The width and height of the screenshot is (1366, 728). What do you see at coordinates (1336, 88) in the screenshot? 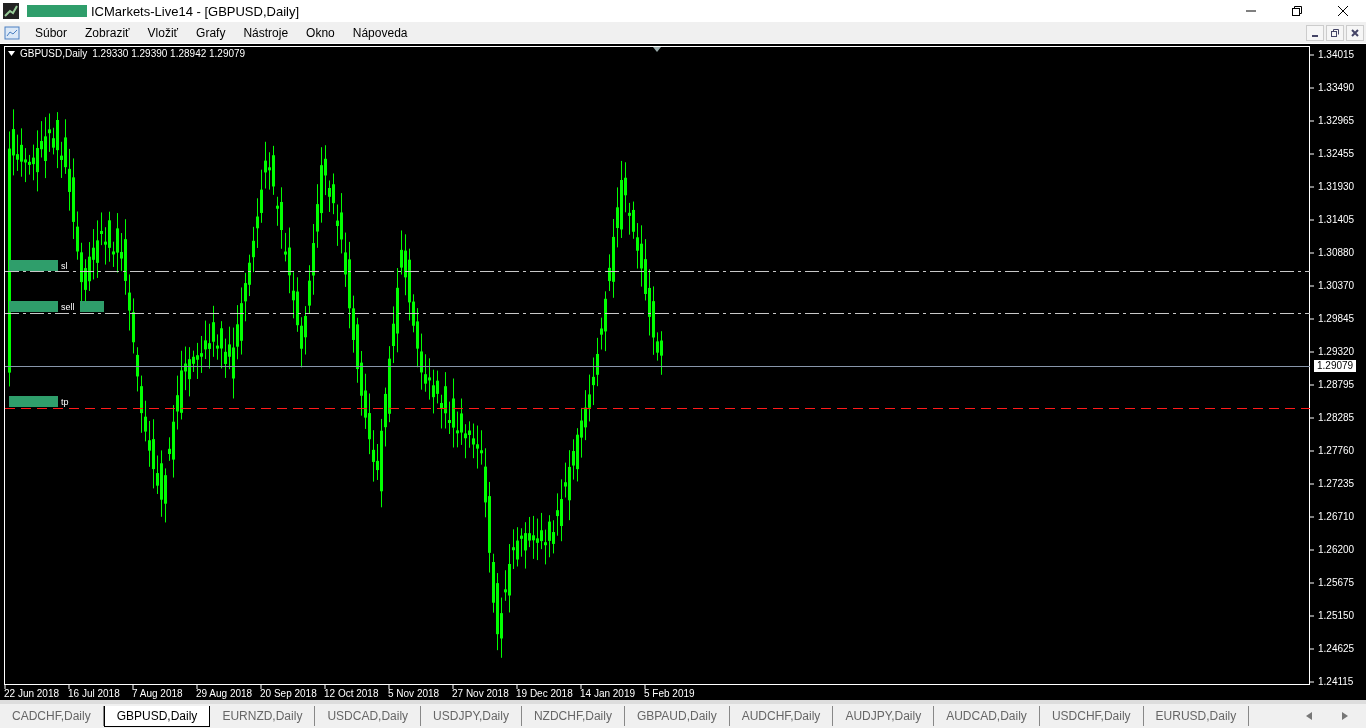
I see `price-axis-label: 1.33490` at bounding box center [1336, 88].